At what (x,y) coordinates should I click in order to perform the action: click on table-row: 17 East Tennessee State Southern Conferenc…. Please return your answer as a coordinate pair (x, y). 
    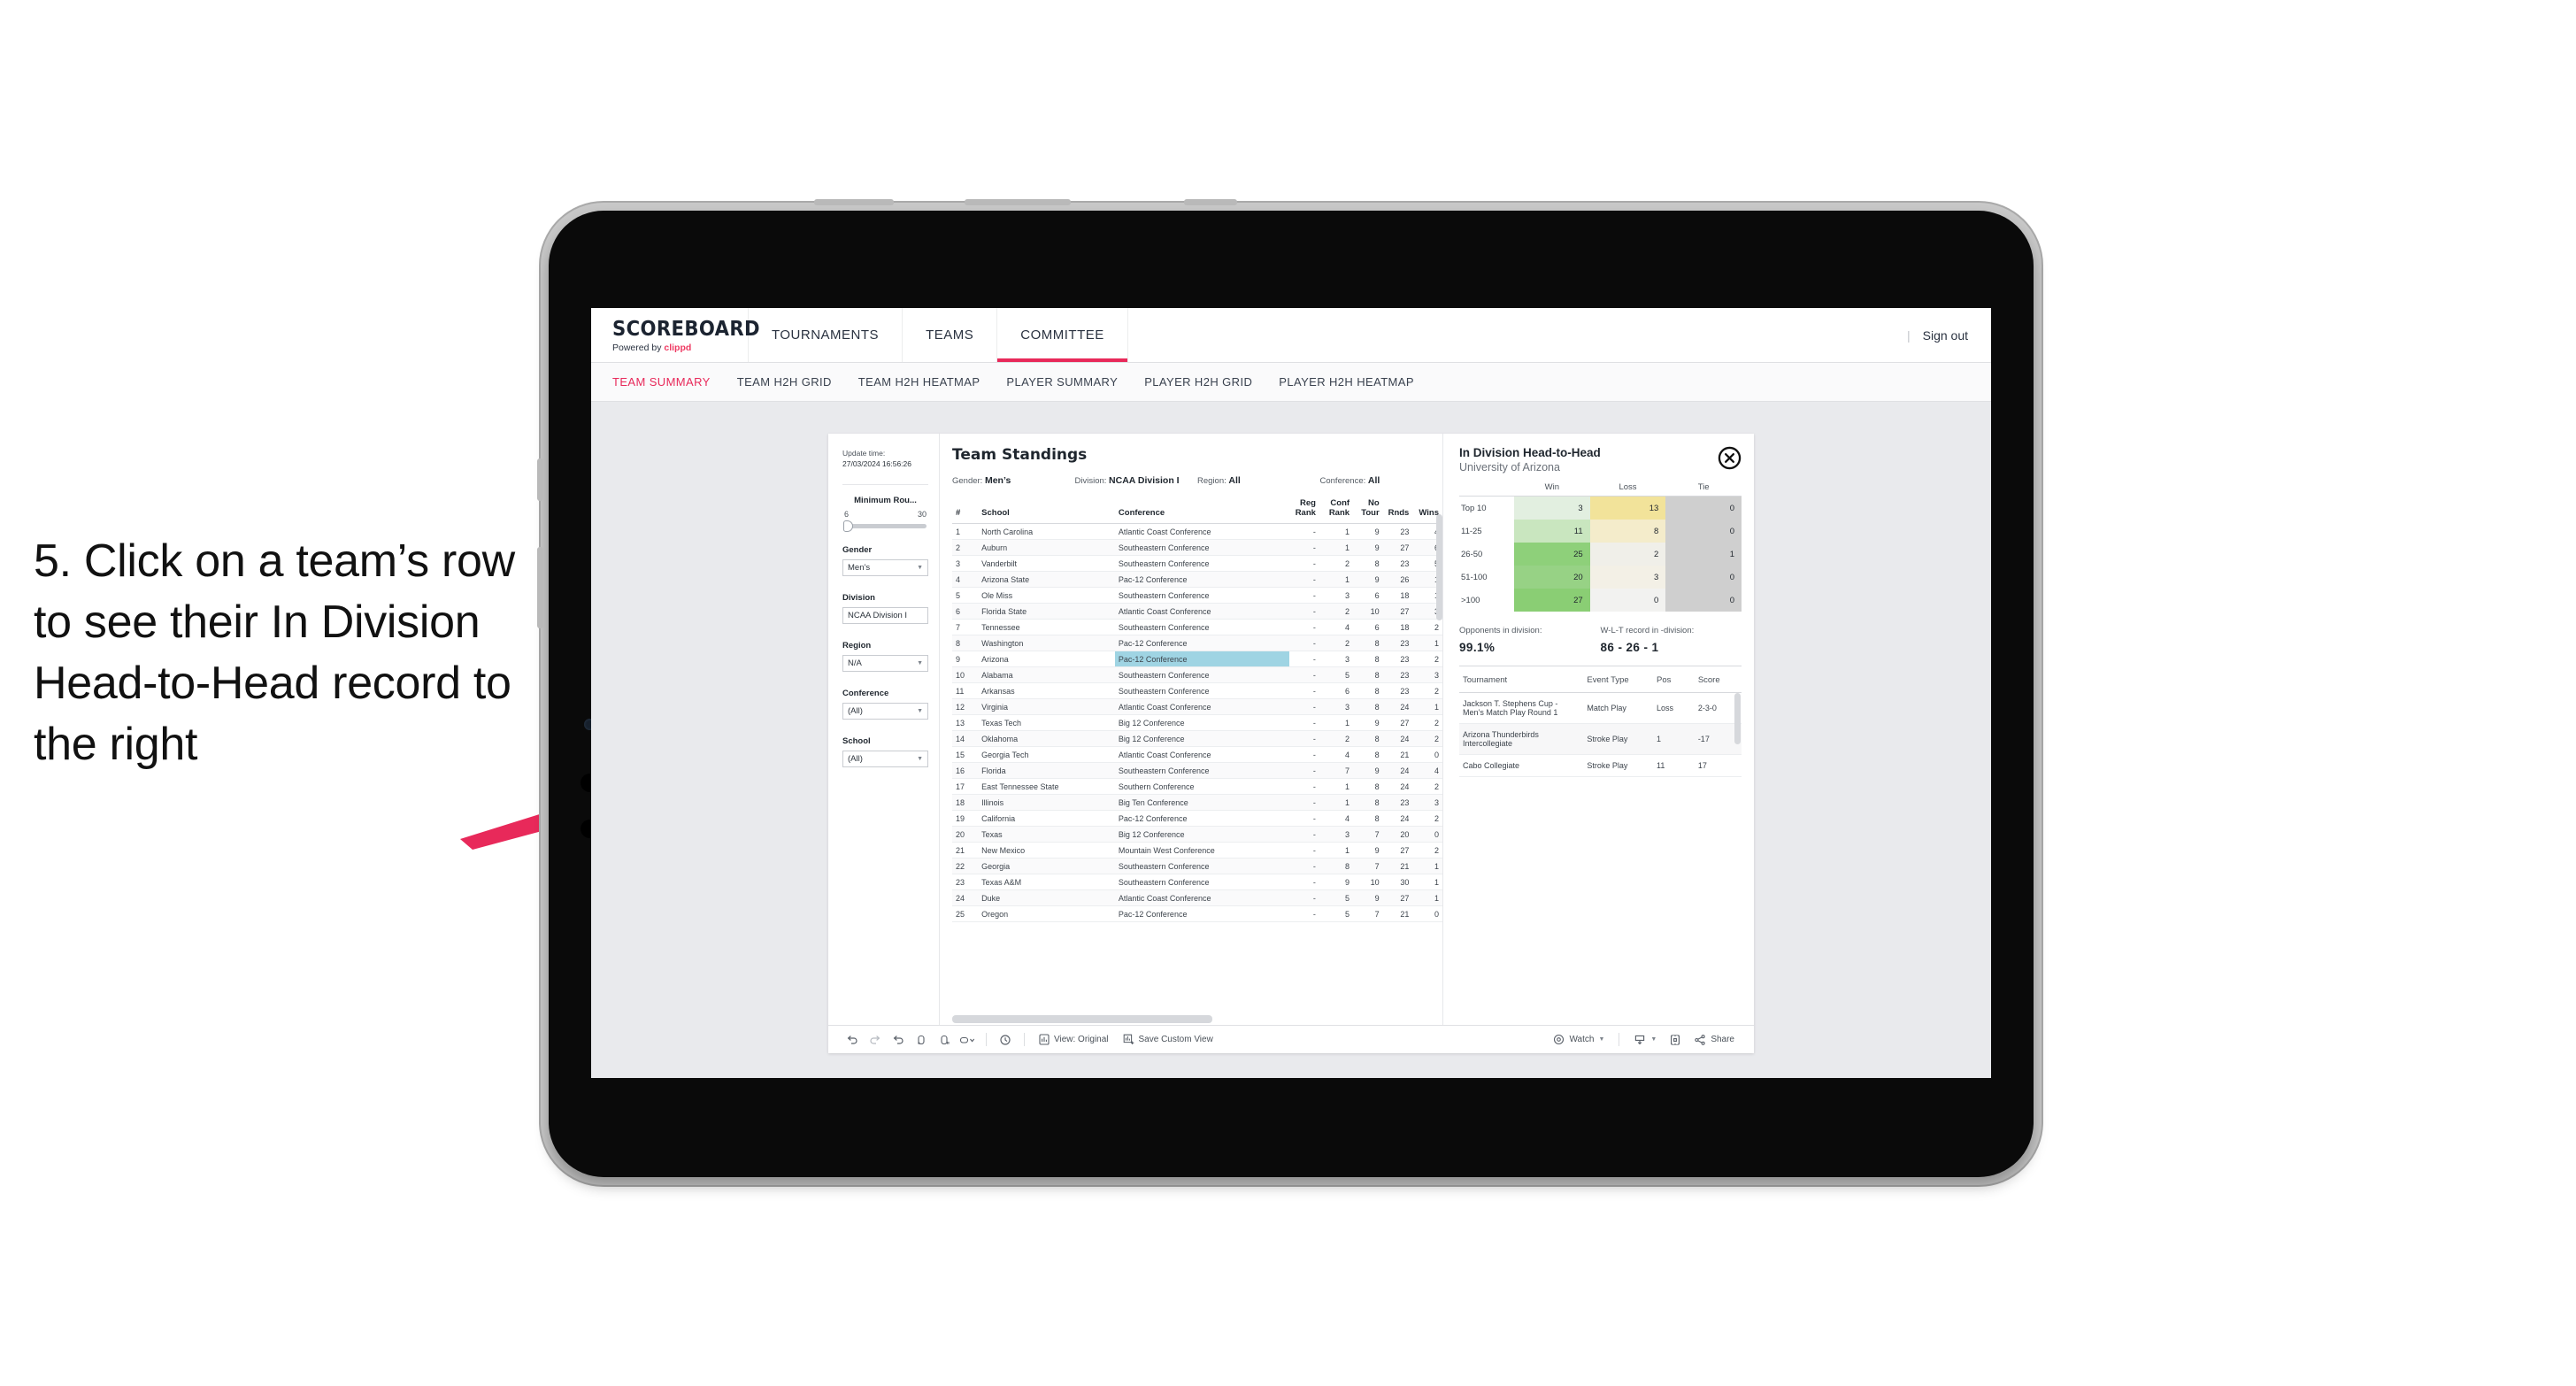
    Looking at the image, I should click on (1197, 787).